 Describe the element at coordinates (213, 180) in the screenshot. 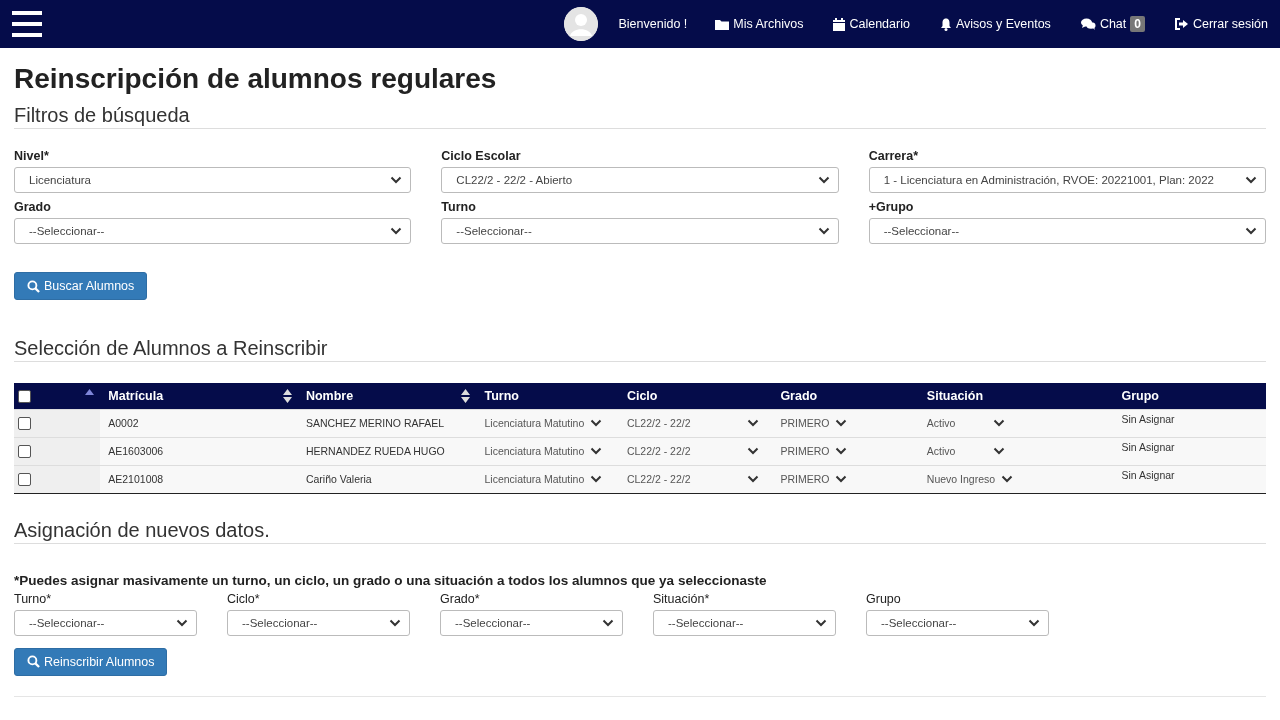

I see `select-field: Licenciatura` at that location.